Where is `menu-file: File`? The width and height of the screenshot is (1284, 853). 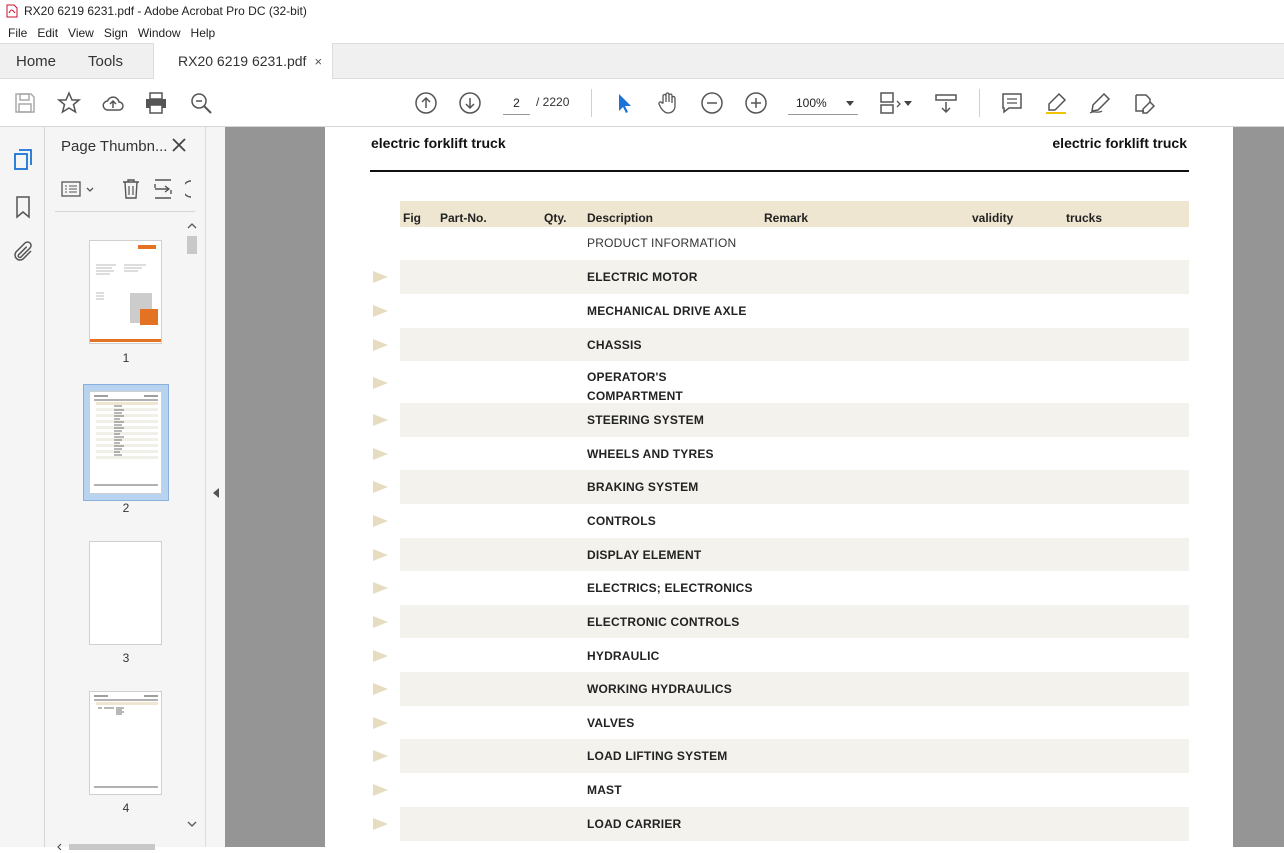 menu-file: File is located at coordinates (18, 33).